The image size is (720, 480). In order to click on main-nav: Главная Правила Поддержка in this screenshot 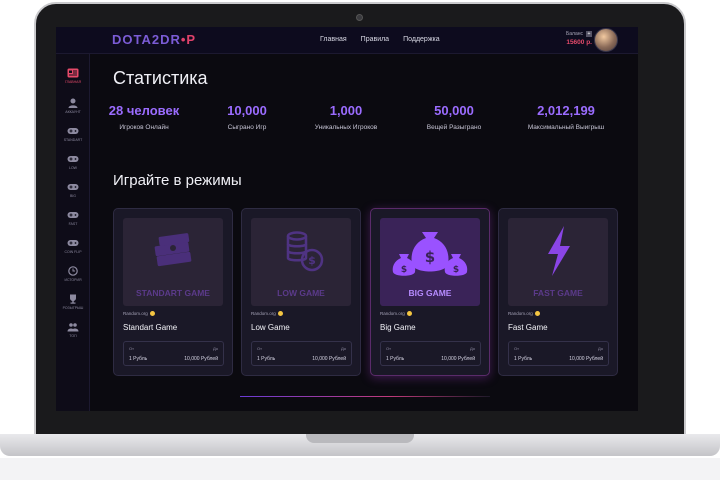, I will do `click(380, 39)`.